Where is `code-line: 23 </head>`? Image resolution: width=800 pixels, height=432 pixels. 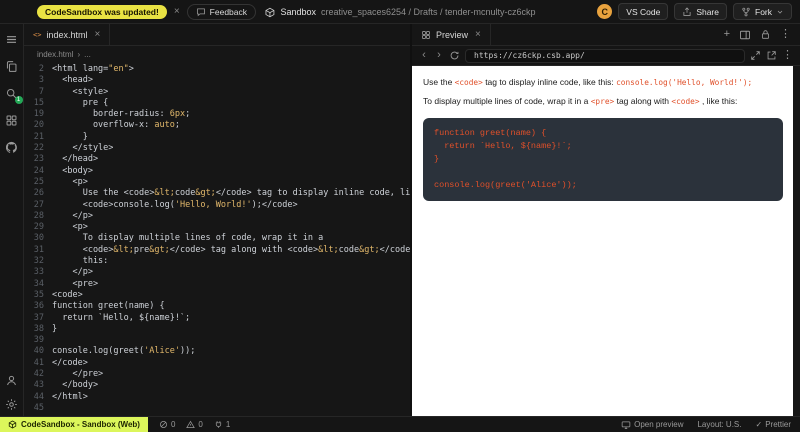
code-line: 23 </head> is located at coordinates (66, 159).